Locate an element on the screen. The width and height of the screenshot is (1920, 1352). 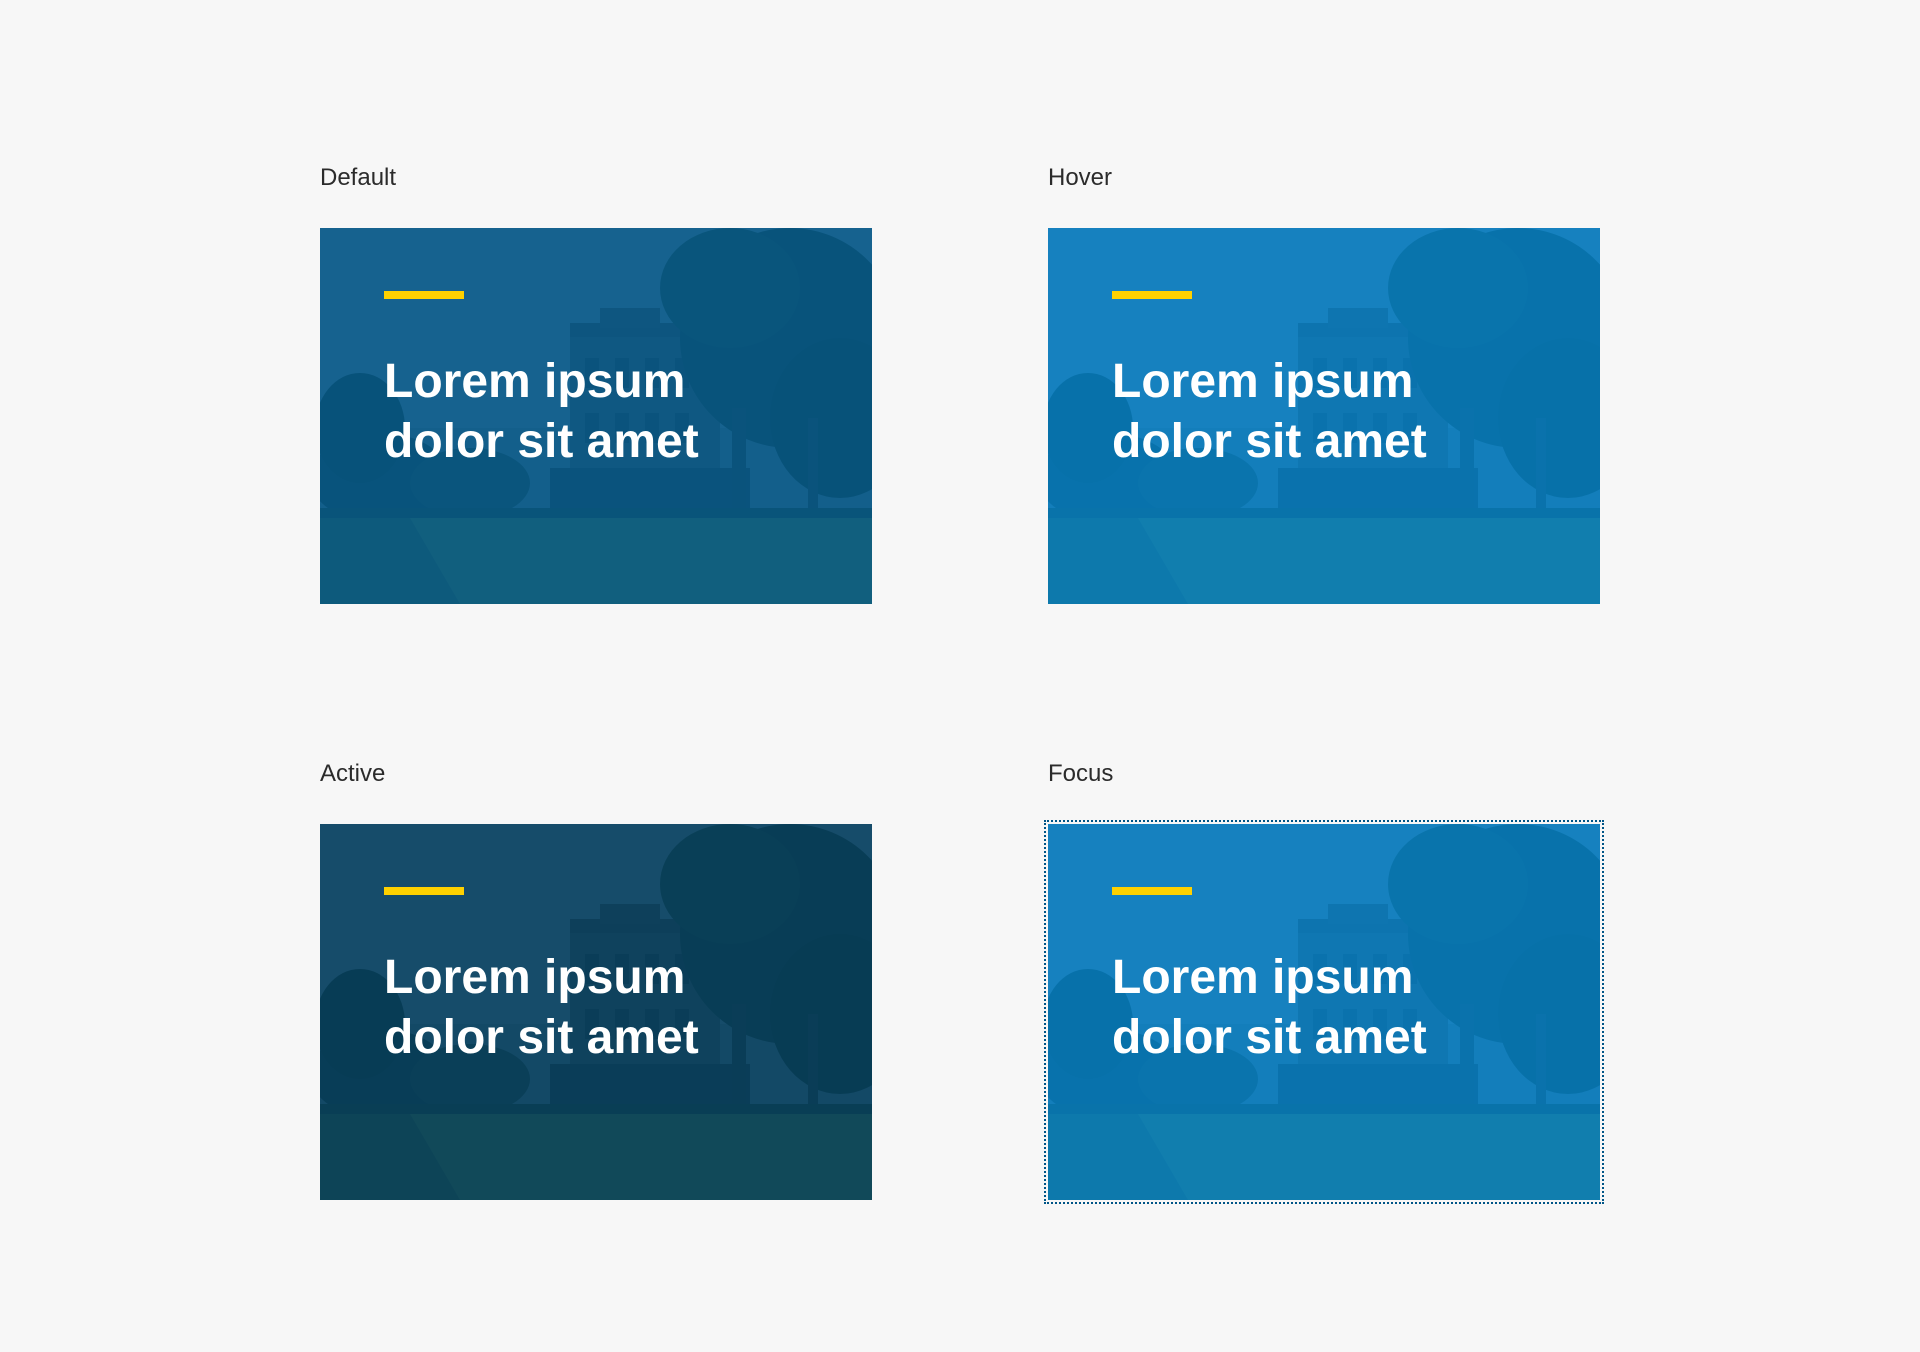
state-label-default: Default is located at coordinates (358, 177).